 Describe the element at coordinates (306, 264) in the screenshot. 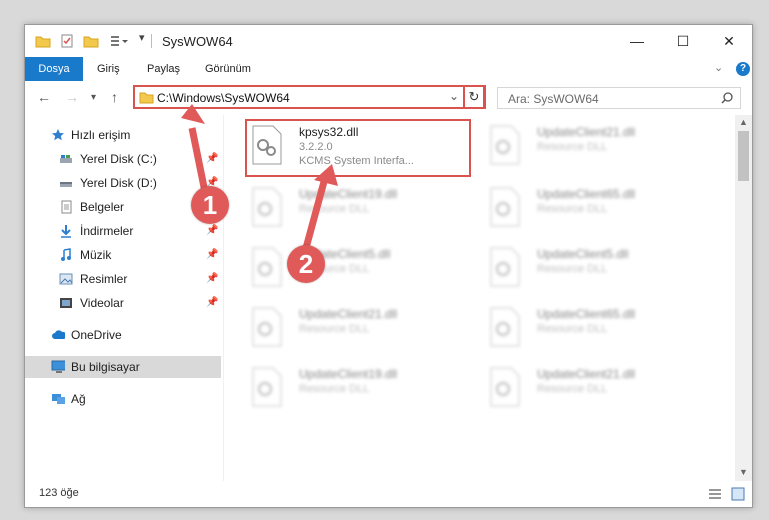

I see `callout-badge-2: 2` at that location.